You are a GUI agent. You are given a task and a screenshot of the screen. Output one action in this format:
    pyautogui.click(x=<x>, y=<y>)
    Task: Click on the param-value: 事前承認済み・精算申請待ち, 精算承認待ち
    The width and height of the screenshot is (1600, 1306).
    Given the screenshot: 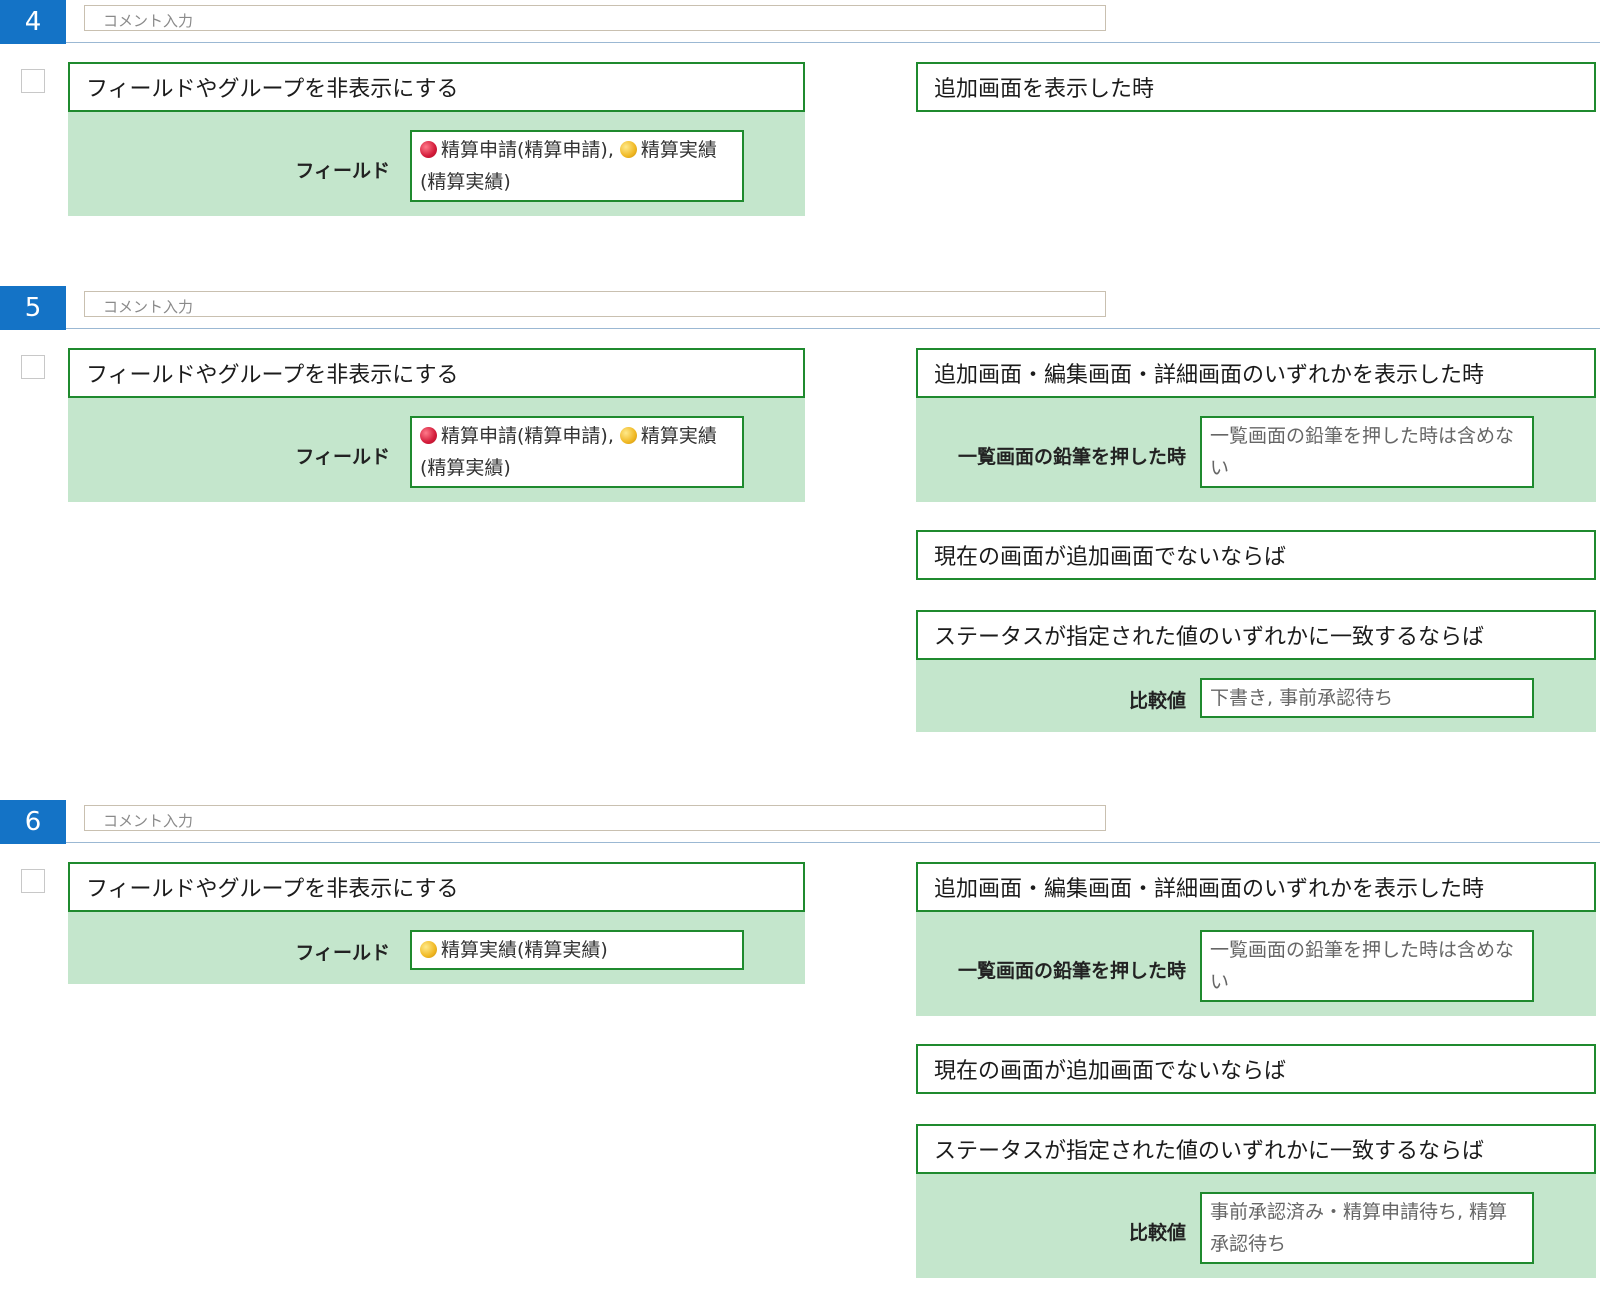 What is the action you would take?
    pyautogui.click(x=1367, y=1228)
    